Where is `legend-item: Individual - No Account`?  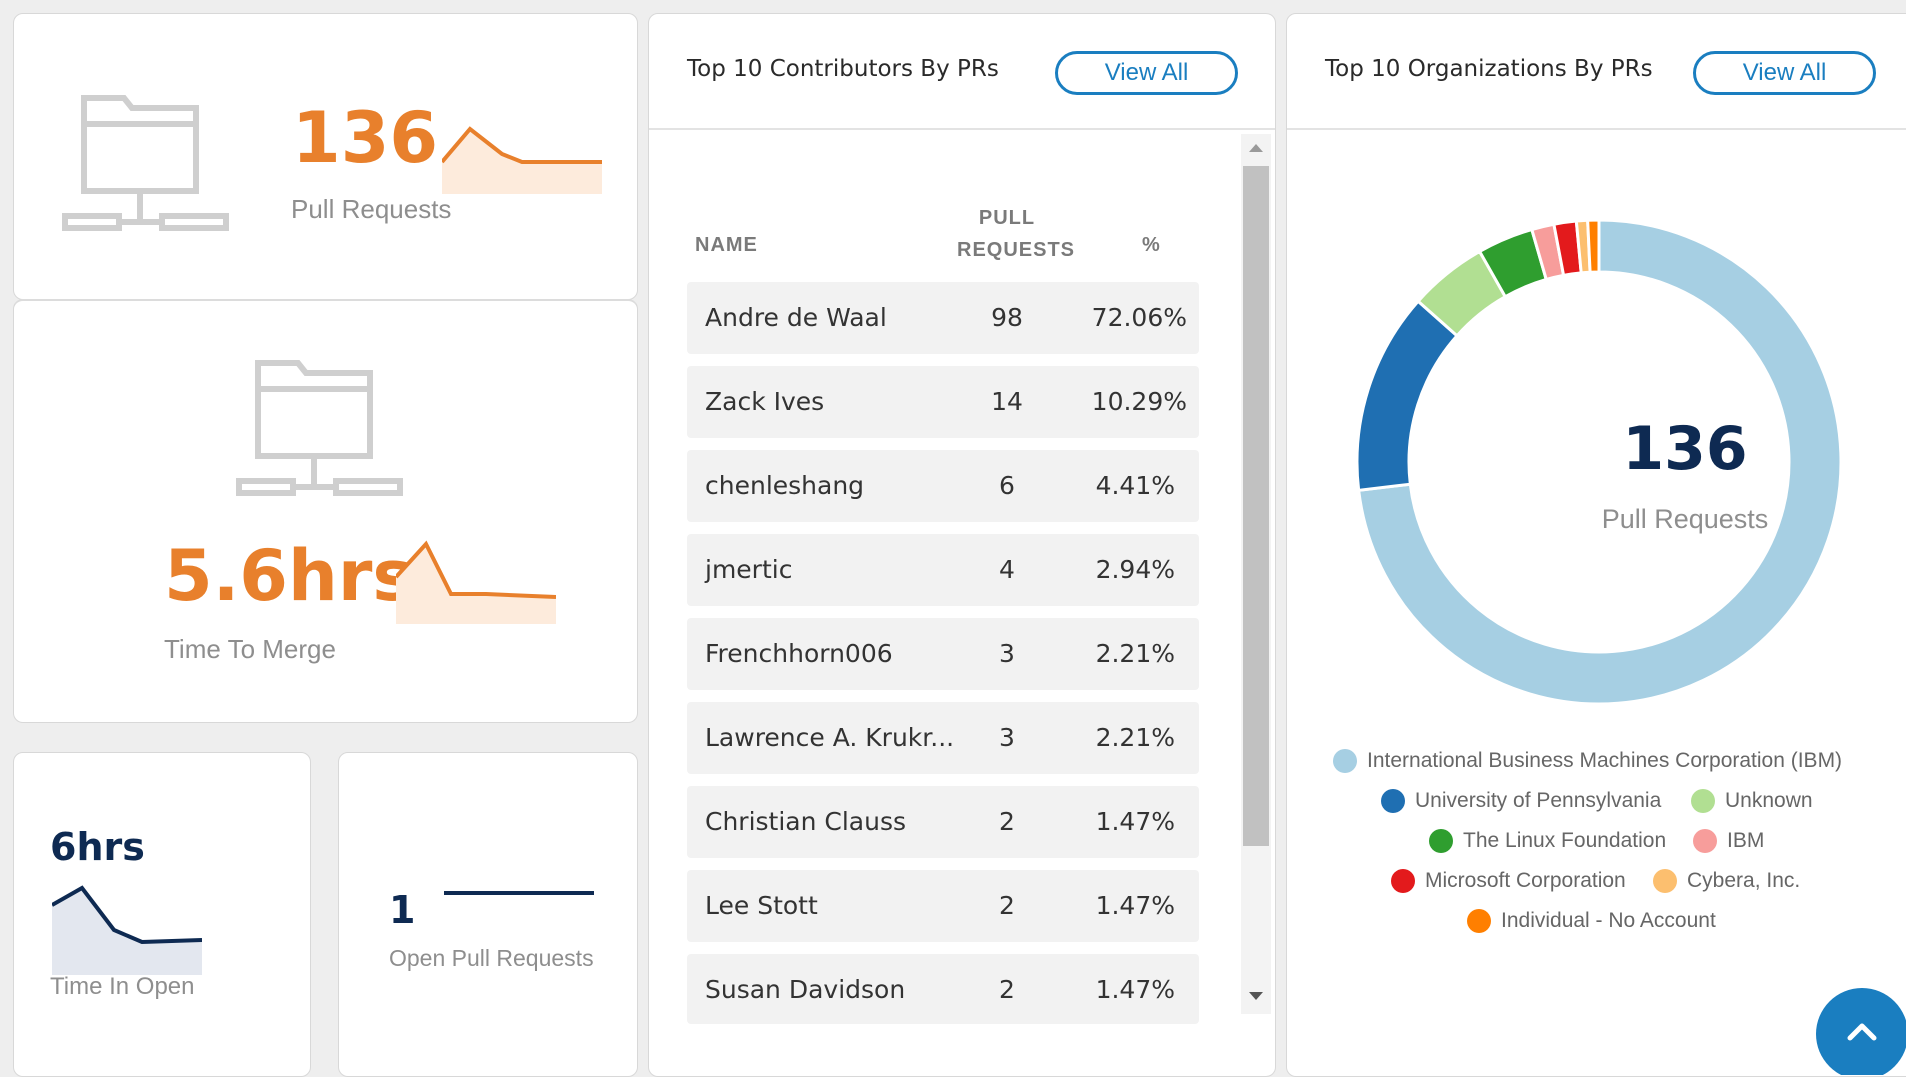
legend-item: Individual - No Account is located at coordinates (1591, 921).